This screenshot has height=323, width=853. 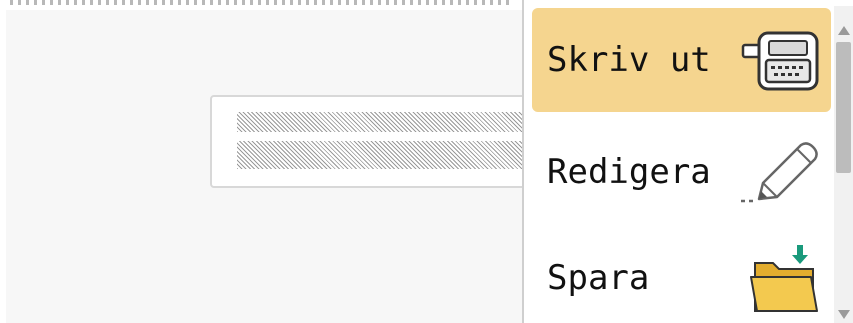 What do you see at coordinates (843, 107) in the screenshot?
I see `scrollbar-thumb` at bounding box center [843, 107].